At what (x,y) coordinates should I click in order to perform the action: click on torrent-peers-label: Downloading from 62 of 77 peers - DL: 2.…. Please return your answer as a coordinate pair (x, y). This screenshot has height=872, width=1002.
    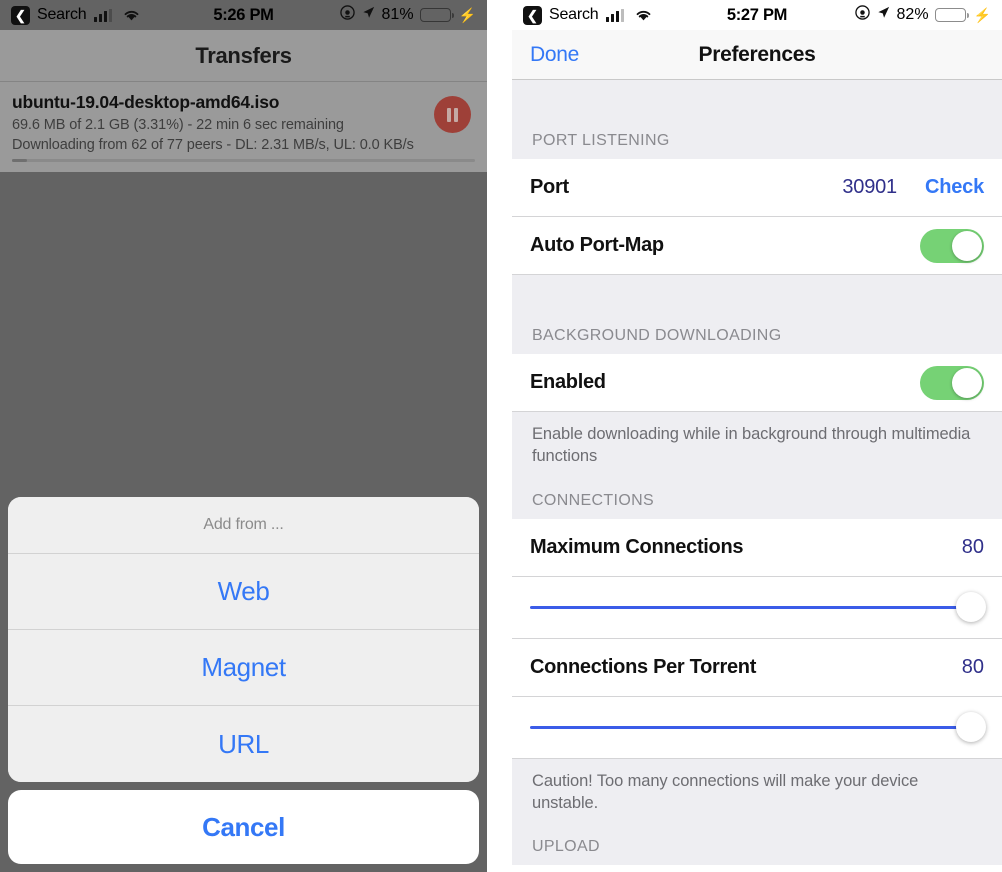
    Looking at the image, I should click on (213, 145).